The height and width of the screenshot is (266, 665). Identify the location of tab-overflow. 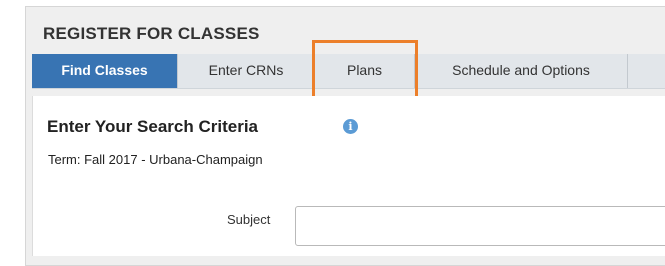
(646, 71).